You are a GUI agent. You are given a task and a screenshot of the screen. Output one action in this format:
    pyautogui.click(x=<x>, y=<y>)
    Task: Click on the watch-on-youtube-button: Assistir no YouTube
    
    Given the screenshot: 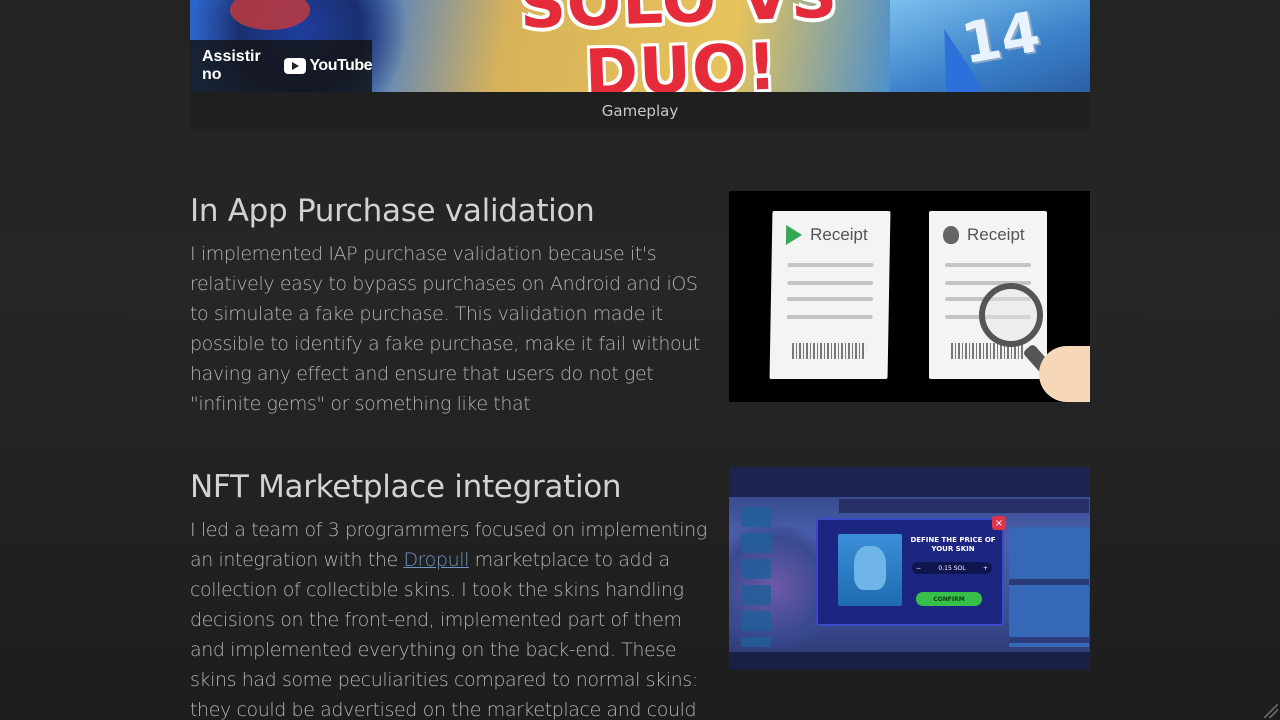 What is the action you would take?
    pyautogui.click(x=281, y=66)
    